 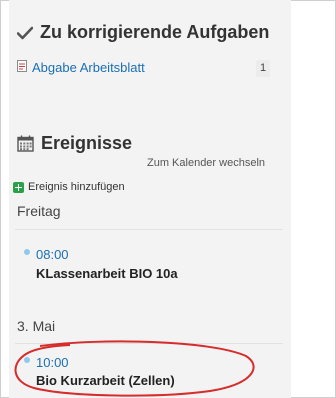 What do you see at coordinates (25, 143) in the screenshot?
I see `calendar-icon` at bounding box center [25, 143].